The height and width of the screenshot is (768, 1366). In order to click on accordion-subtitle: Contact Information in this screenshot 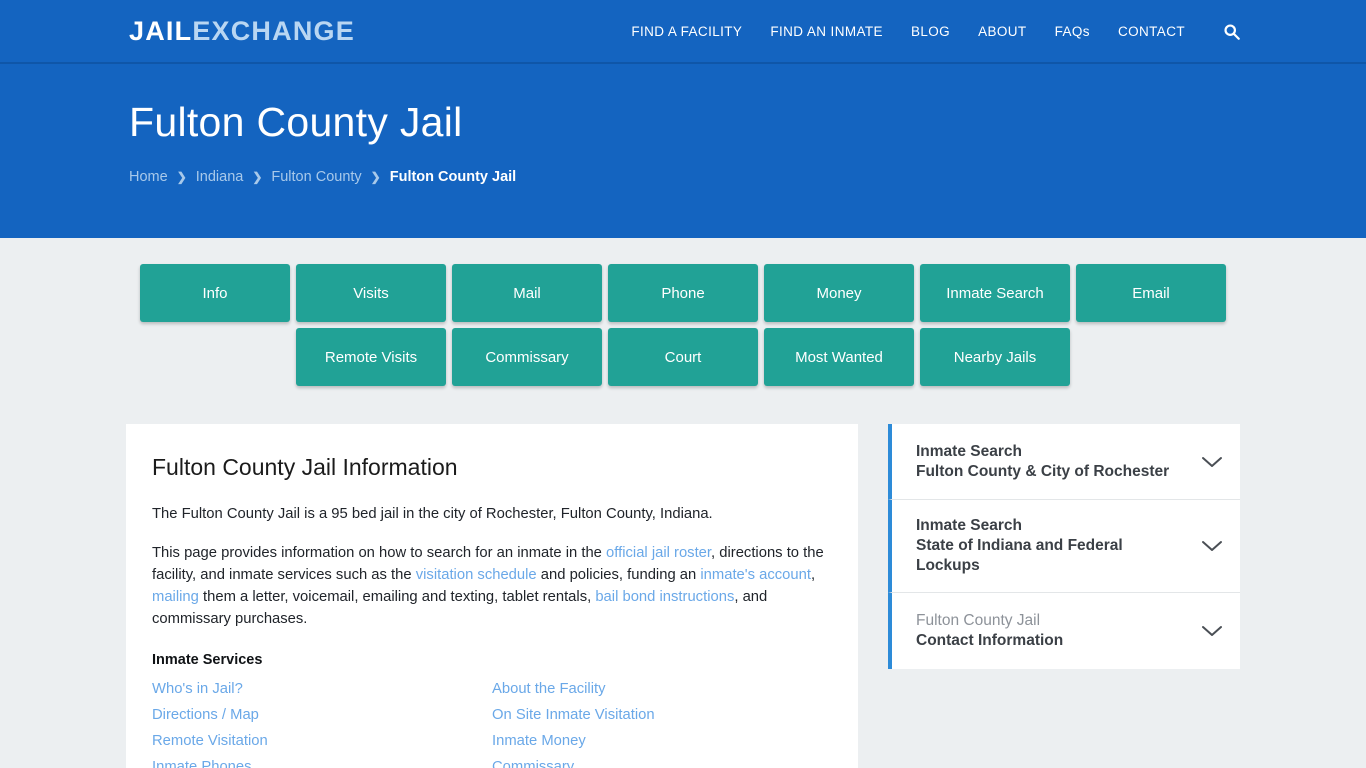, I will do `click(990, 640)`.